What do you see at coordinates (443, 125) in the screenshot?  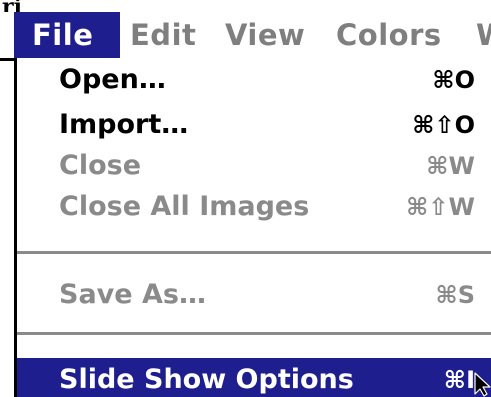 I see `menu-item-import-shortcut: ⌘⇧O` at bounding box center [443, 125].